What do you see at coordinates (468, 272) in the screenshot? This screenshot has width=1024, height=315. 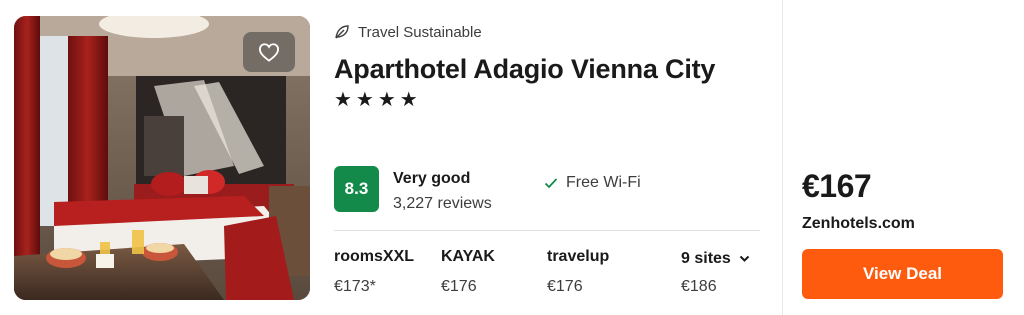 I see `provider-kayak: KAYAK €176` at bounding box center [468, 272].